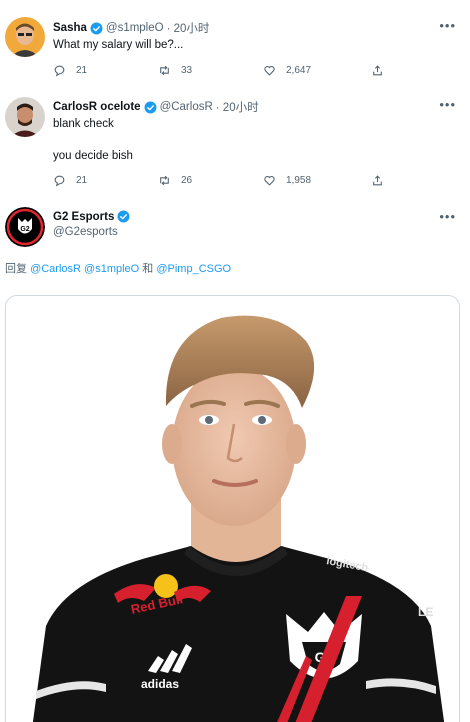 The height and width of the screenshot is (722, 470). I want to click on tweet-header: G2 Esports, so click(93, 216).